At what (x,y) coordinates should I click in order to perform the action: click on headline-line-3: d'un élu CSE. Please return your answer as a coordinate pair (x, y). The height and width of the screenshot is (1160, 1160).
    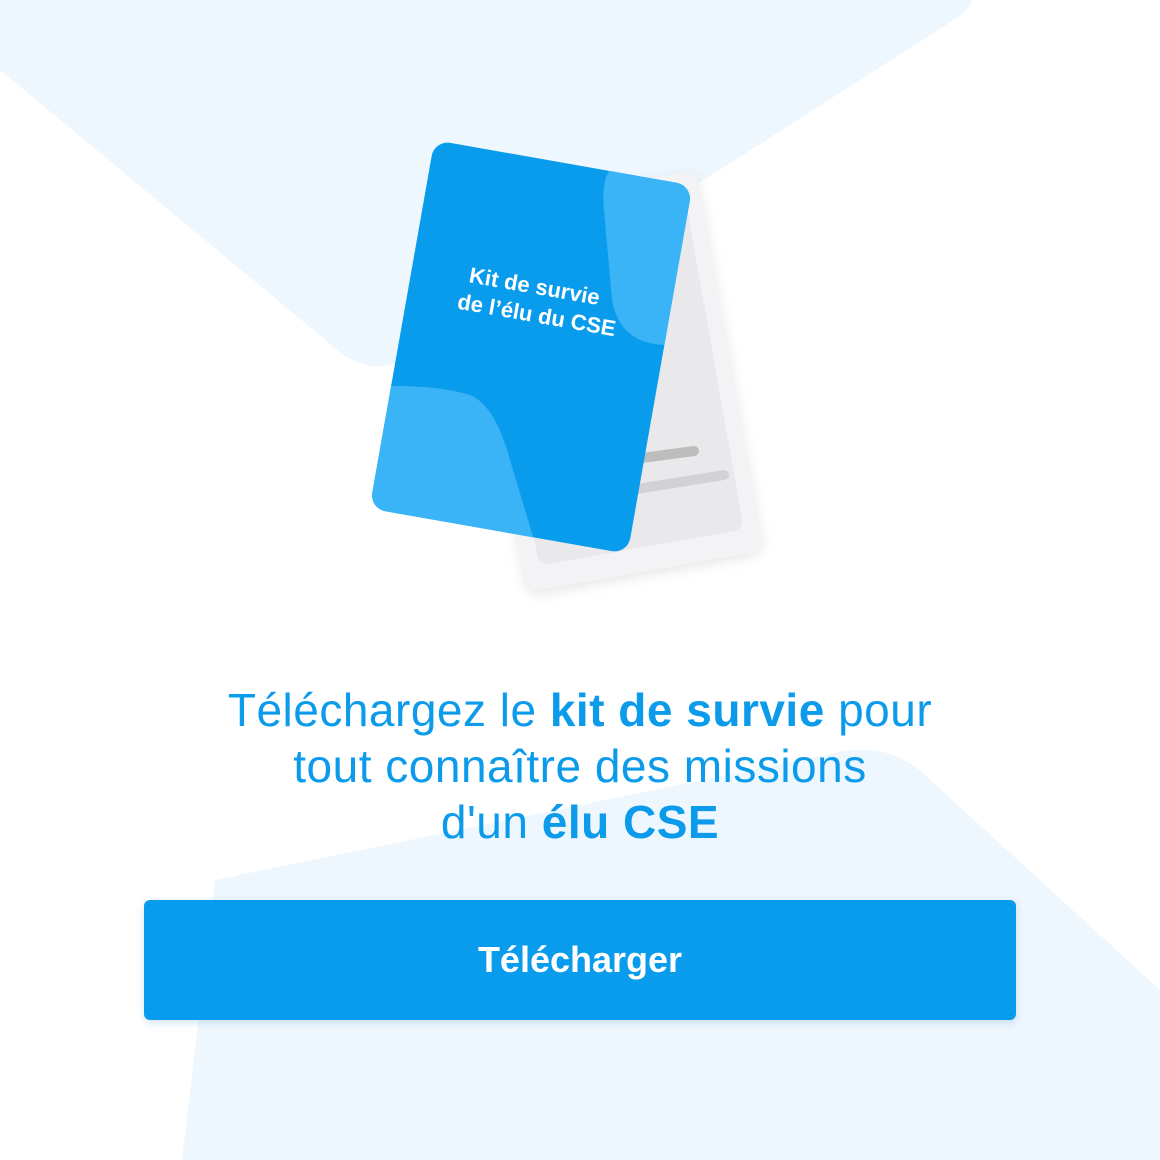
    Looking at the image, I should click on (580, 822).